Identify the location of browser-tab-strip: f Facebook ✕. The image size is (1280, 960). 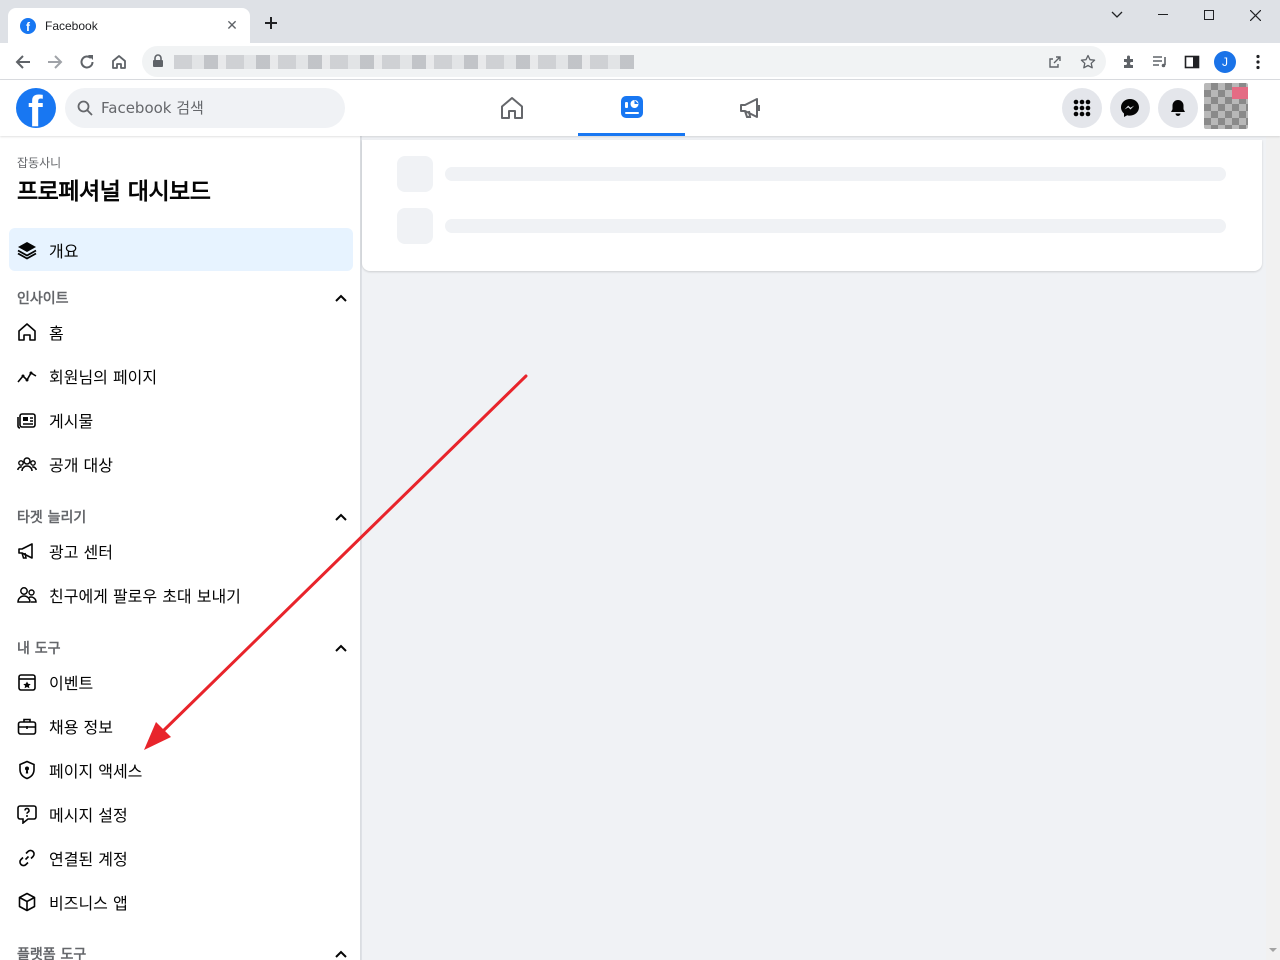
(640, 21).